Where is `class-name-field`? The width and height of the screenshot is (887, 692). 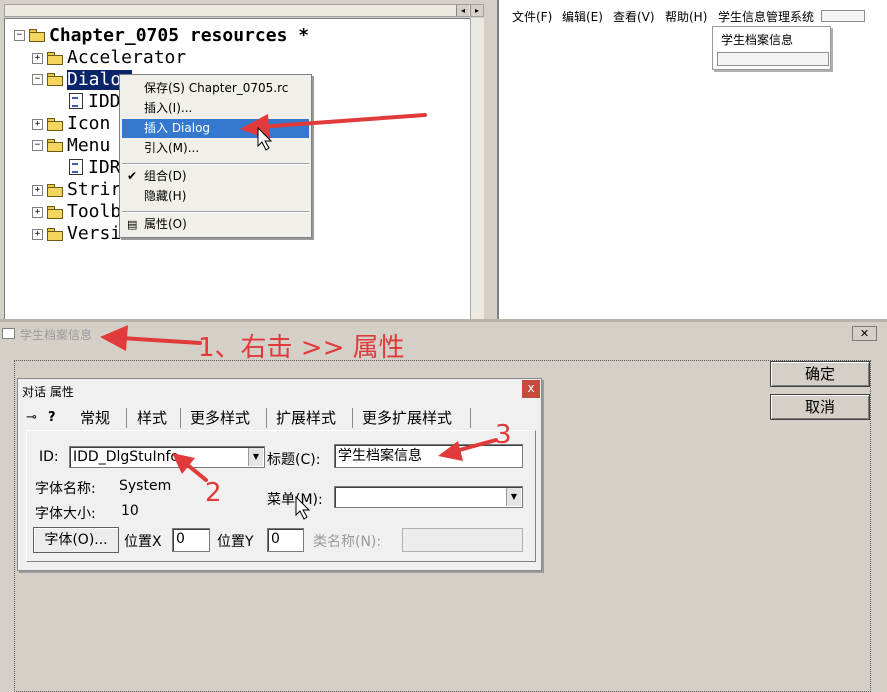
class-name-field is located at coordinates (462, 540).